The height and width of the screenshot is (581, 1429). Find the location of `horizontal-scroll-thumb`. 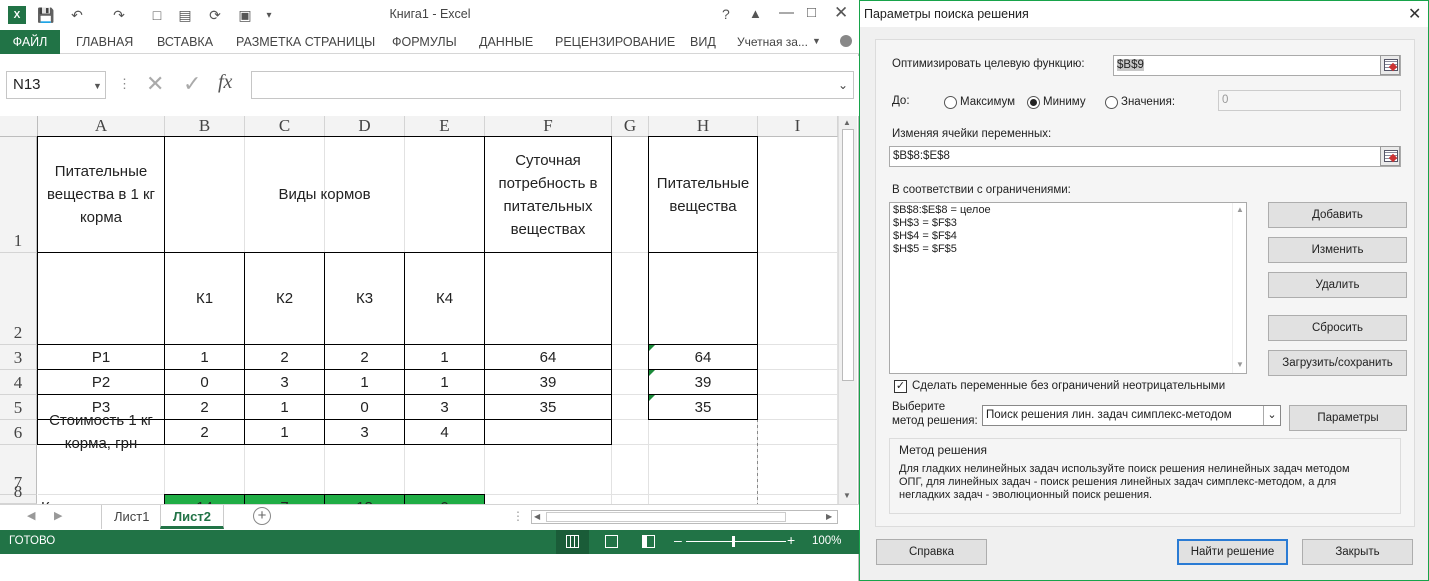

horizontal-scroll-thumb is located at coordinates (666, 517).